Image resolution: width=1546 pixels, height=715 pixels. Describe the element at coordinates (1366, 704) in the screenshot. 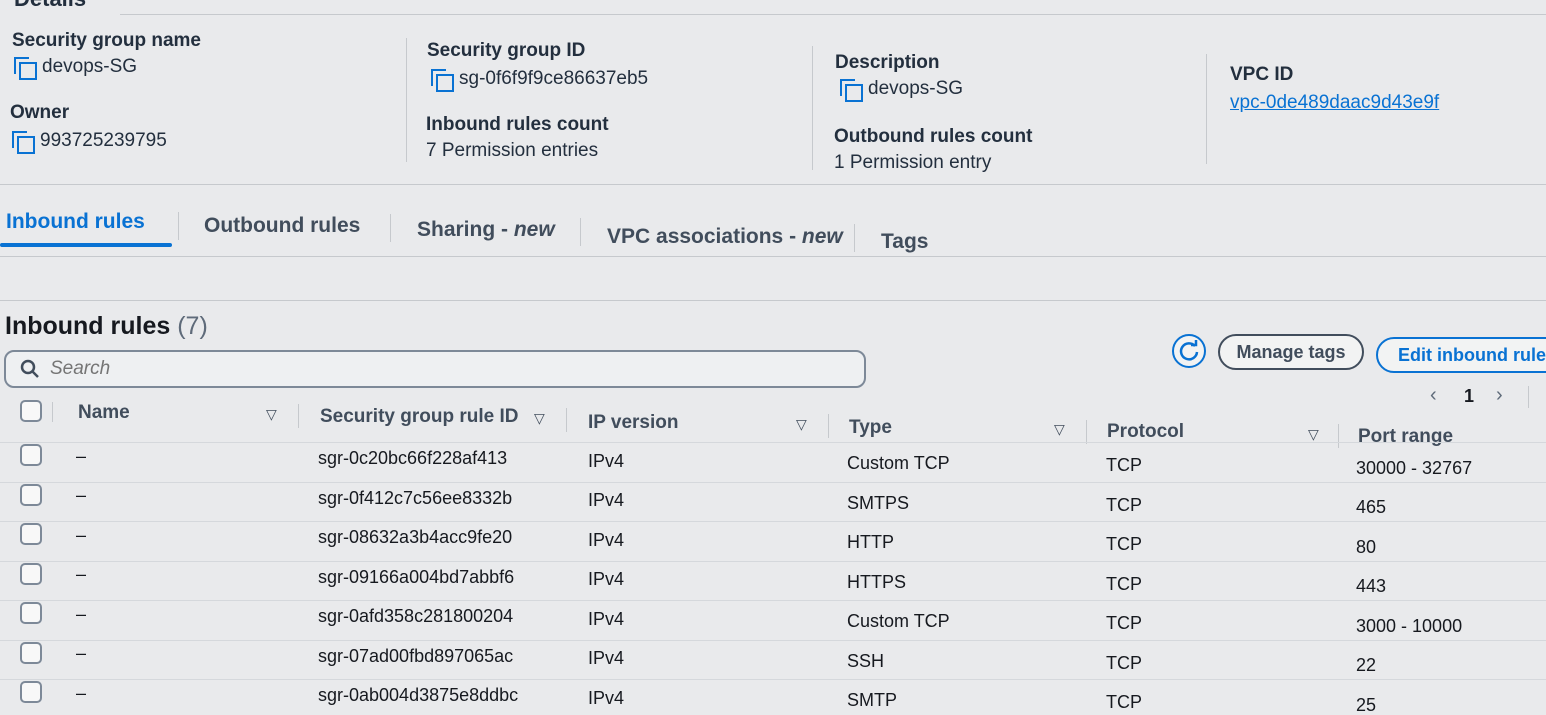

I see `cell-port-range: 25` at that location.